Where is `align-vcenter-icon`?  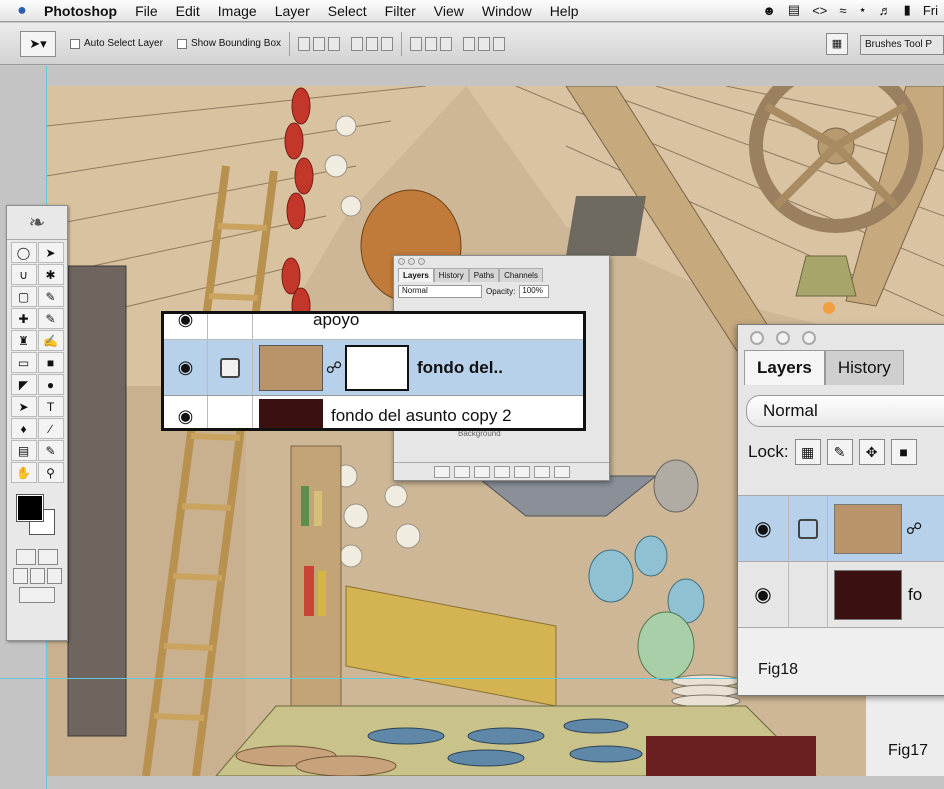 align-vcenter-icon is located at coordinates (319, 43).